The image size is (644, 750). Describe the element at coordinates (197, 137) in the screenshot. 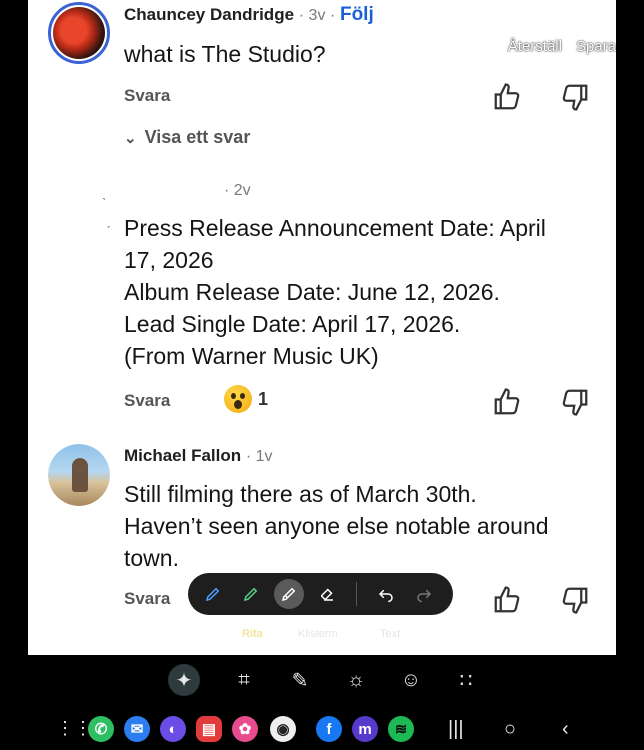

I see `view-replies-label: Visa ett svar` at that location.